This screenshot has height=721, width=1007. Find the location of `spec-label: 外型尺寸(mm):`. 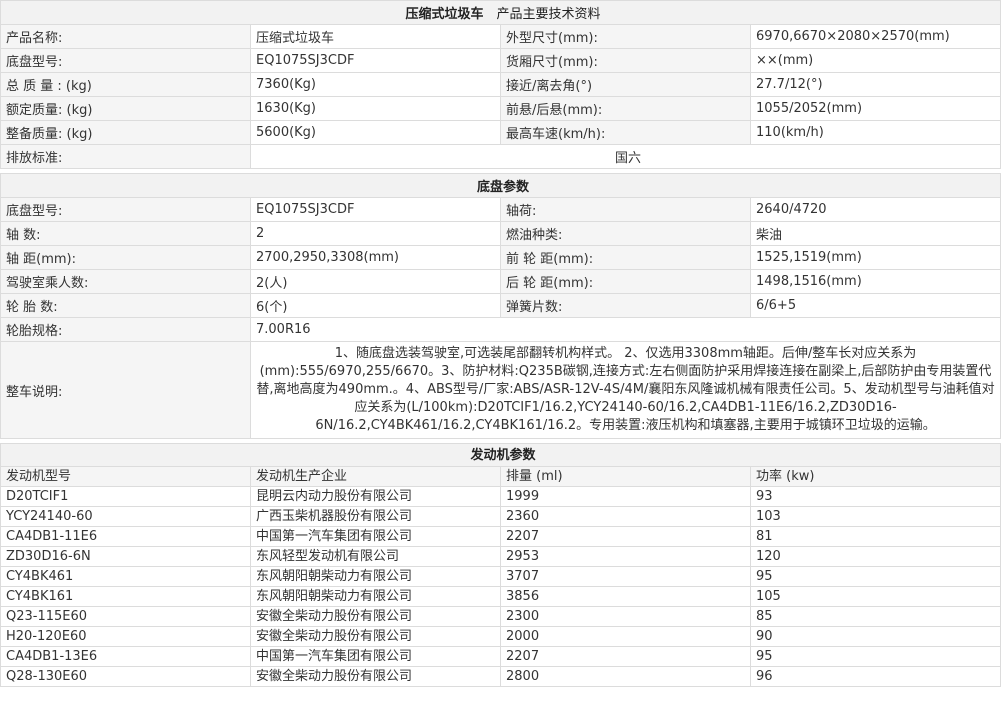

spec-label: 外型尺寸(mm): is located at coordinates (625, 36).